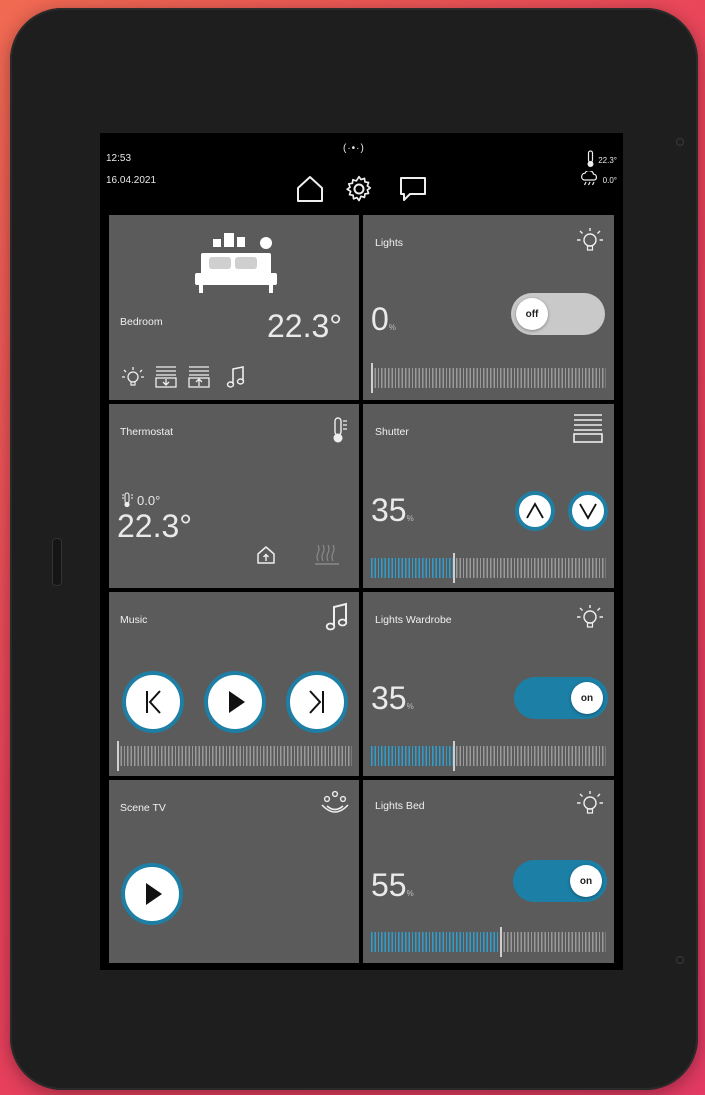  I want to click on lights-wardrobe-tile: Lights Wardrobe 35% on, so click(488, 684).